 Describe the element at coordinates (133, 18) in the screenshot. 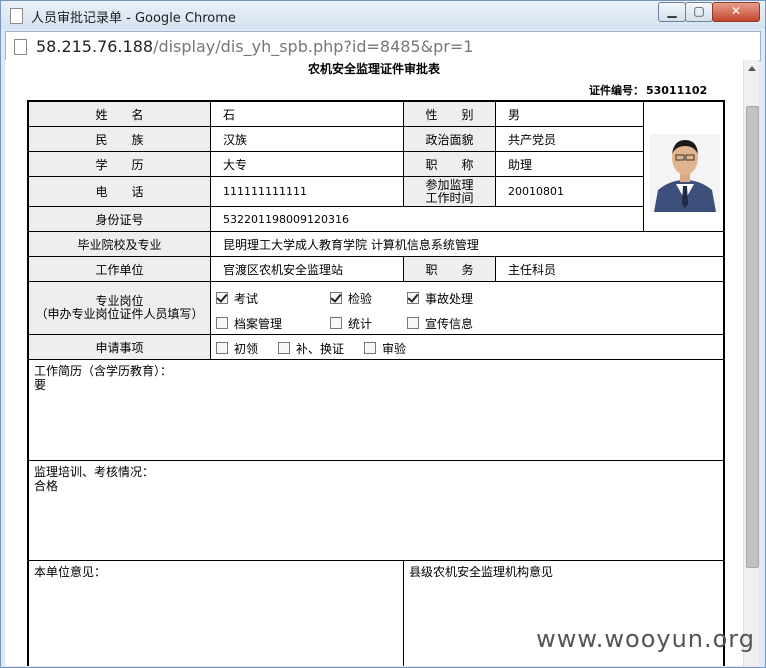

I see `window-title: 人员审批记录单 - Google Chrome` at that location.